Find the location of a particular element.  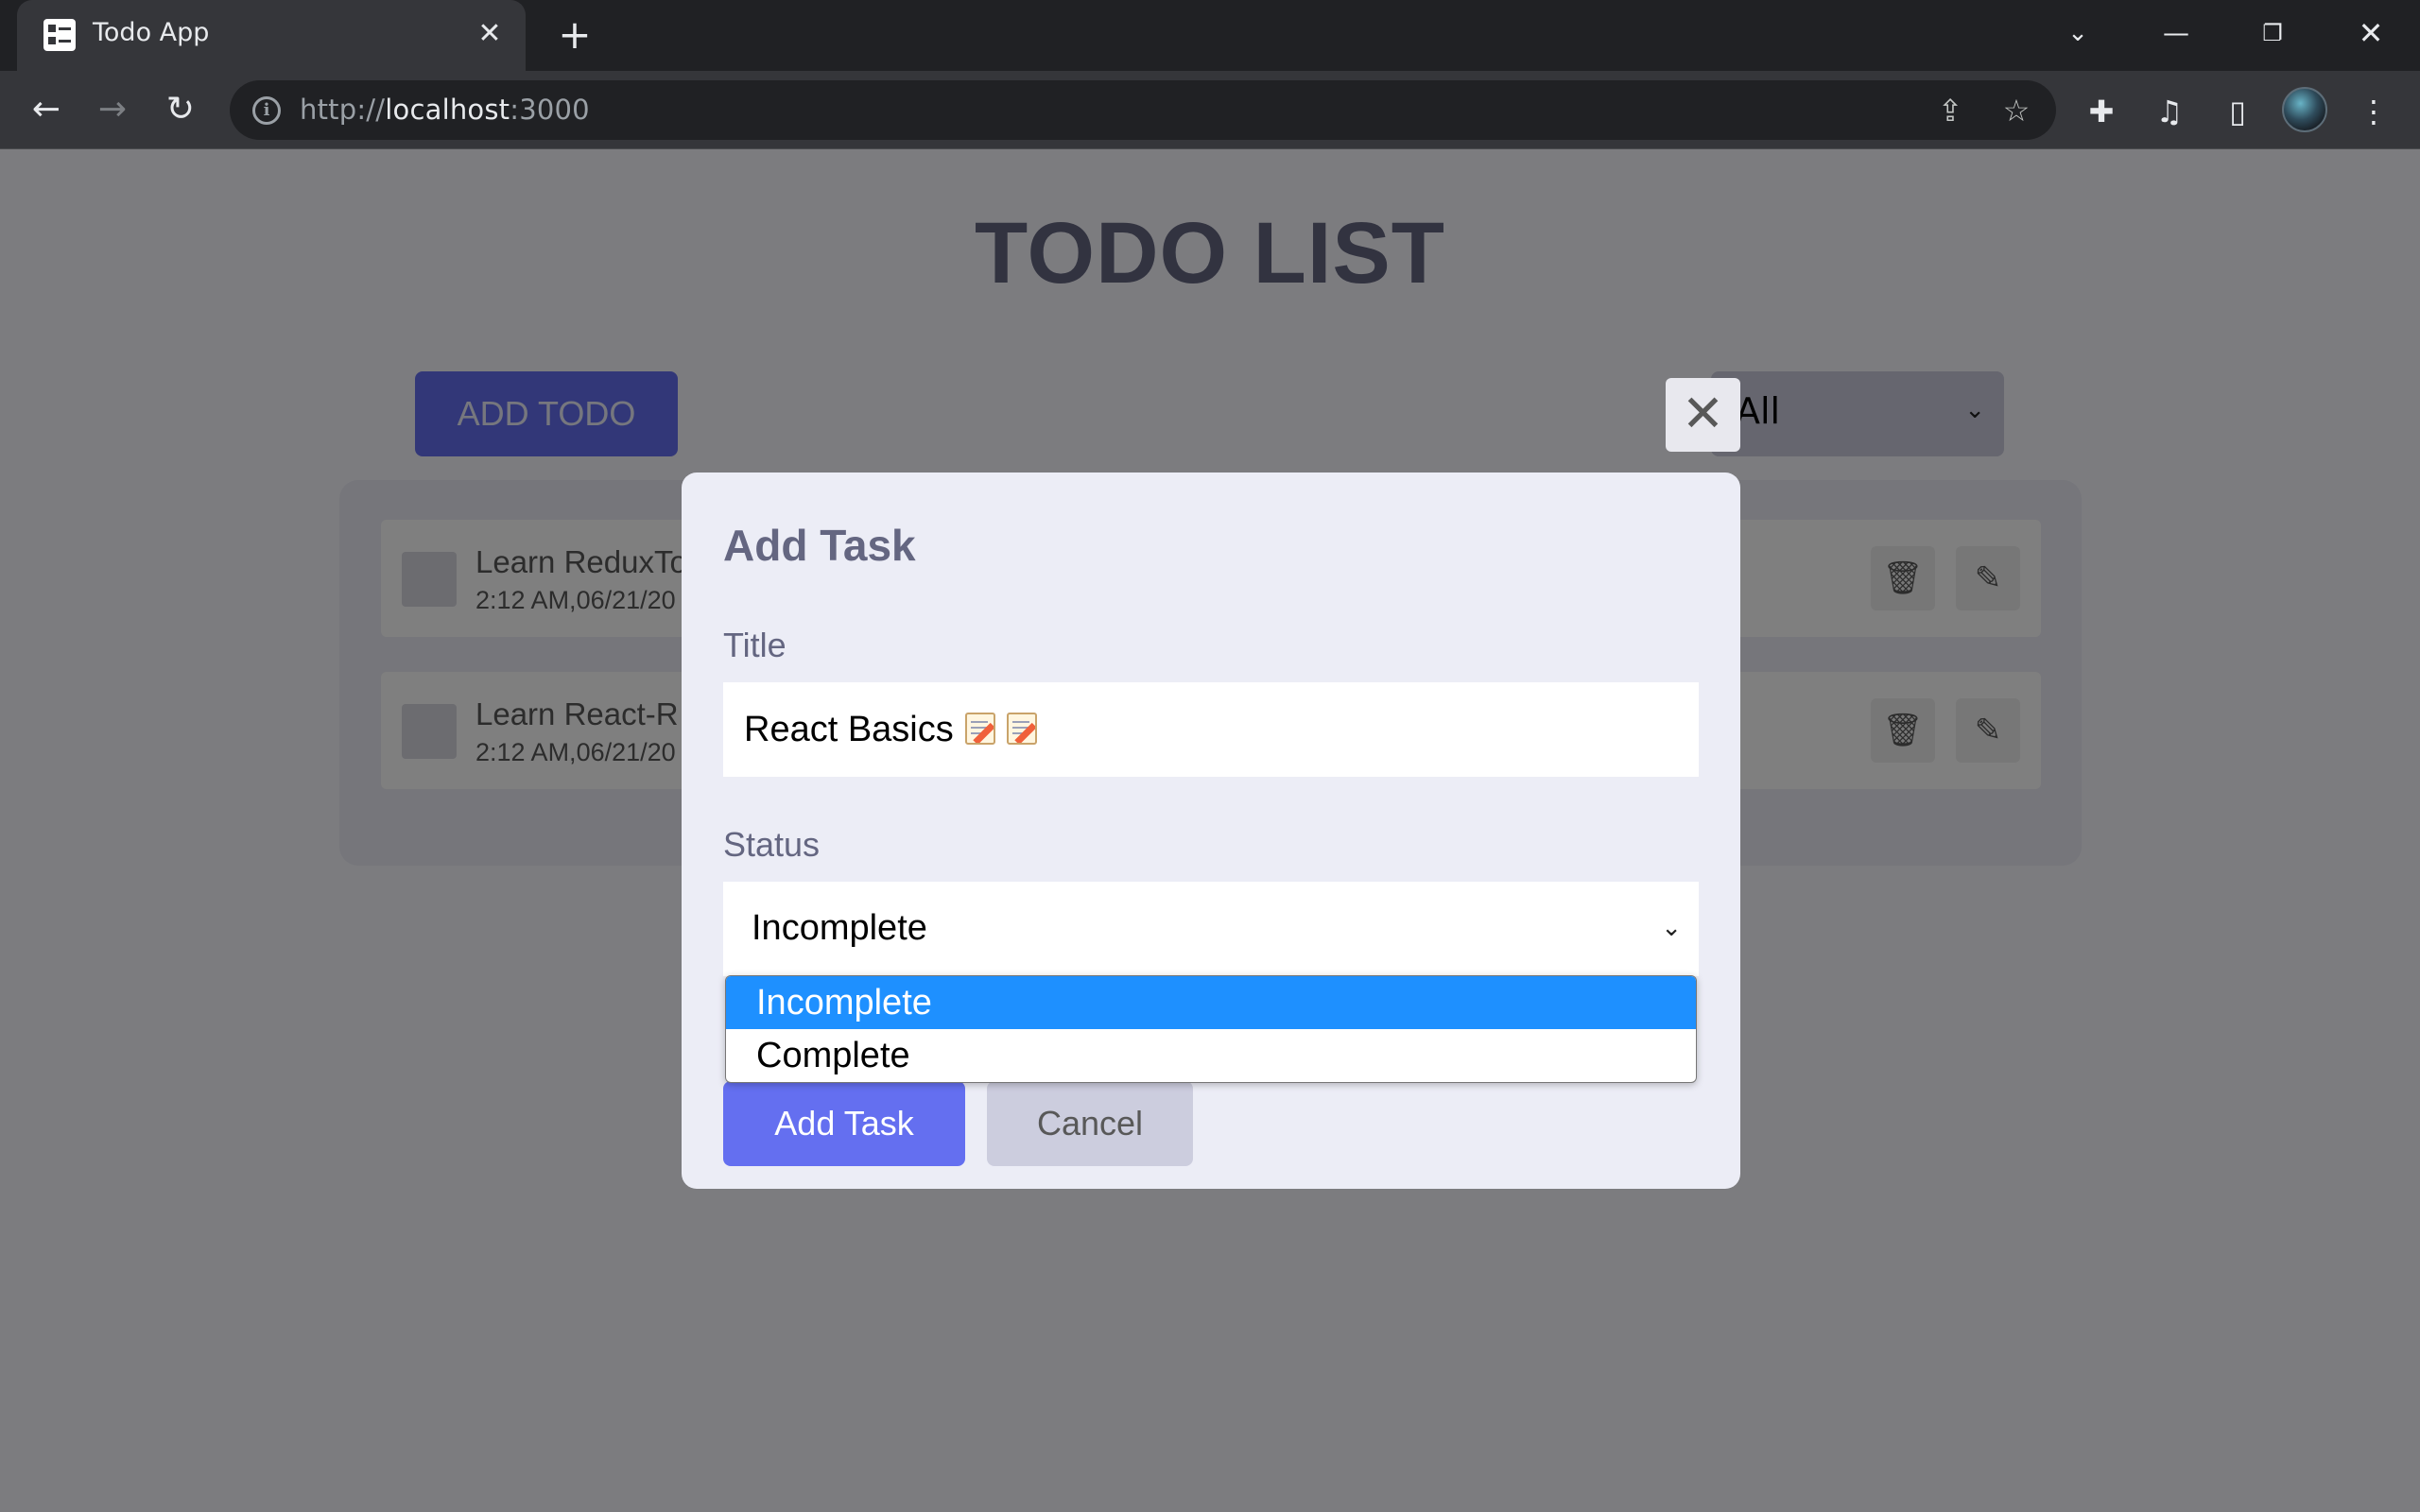

restore-icon: ❐ is located at coordinates (2273, 33).